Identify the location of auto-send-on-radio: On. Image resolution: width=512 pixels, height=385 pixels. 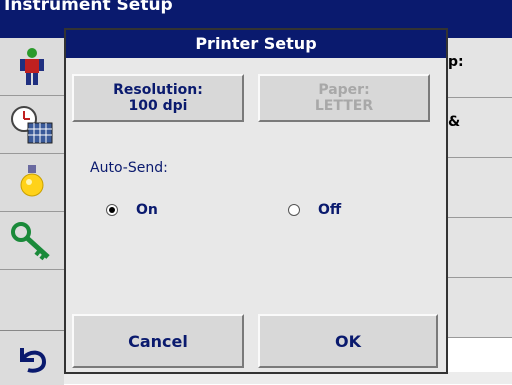
(132, 210).